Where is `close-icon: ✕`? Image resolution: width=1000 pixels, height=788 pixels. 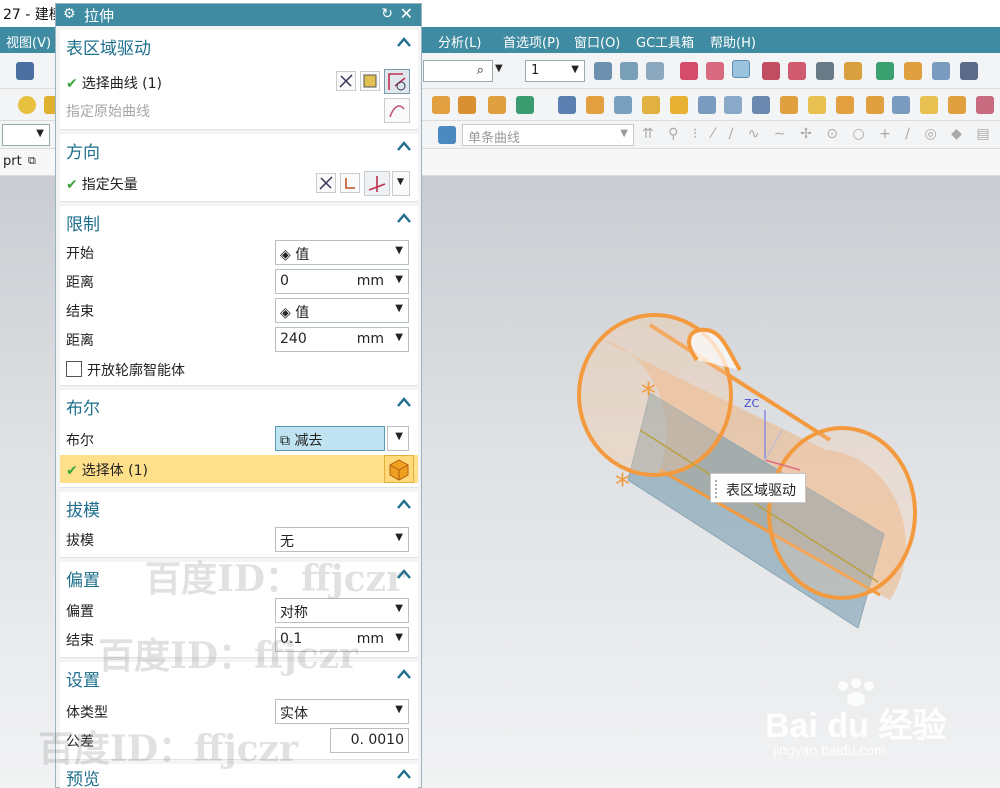 close-icon: ✕ is located at coordinates (406, 13).